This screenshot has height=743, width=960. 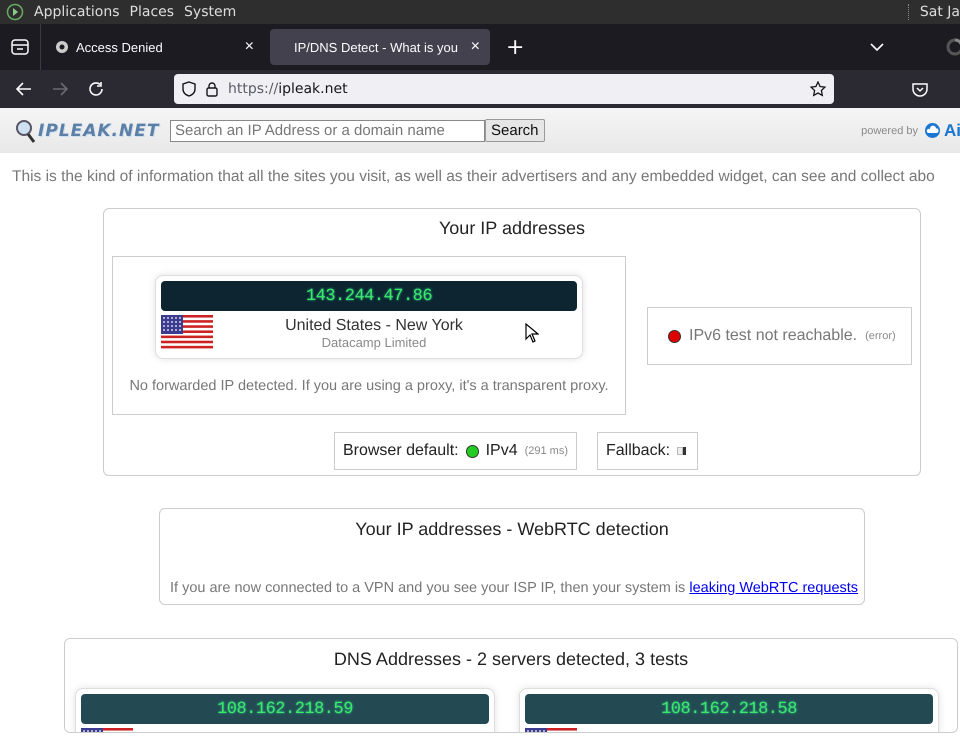 I want to click on tab-title: IP/DNS Detect - What is you, so click(x=376, y=47).